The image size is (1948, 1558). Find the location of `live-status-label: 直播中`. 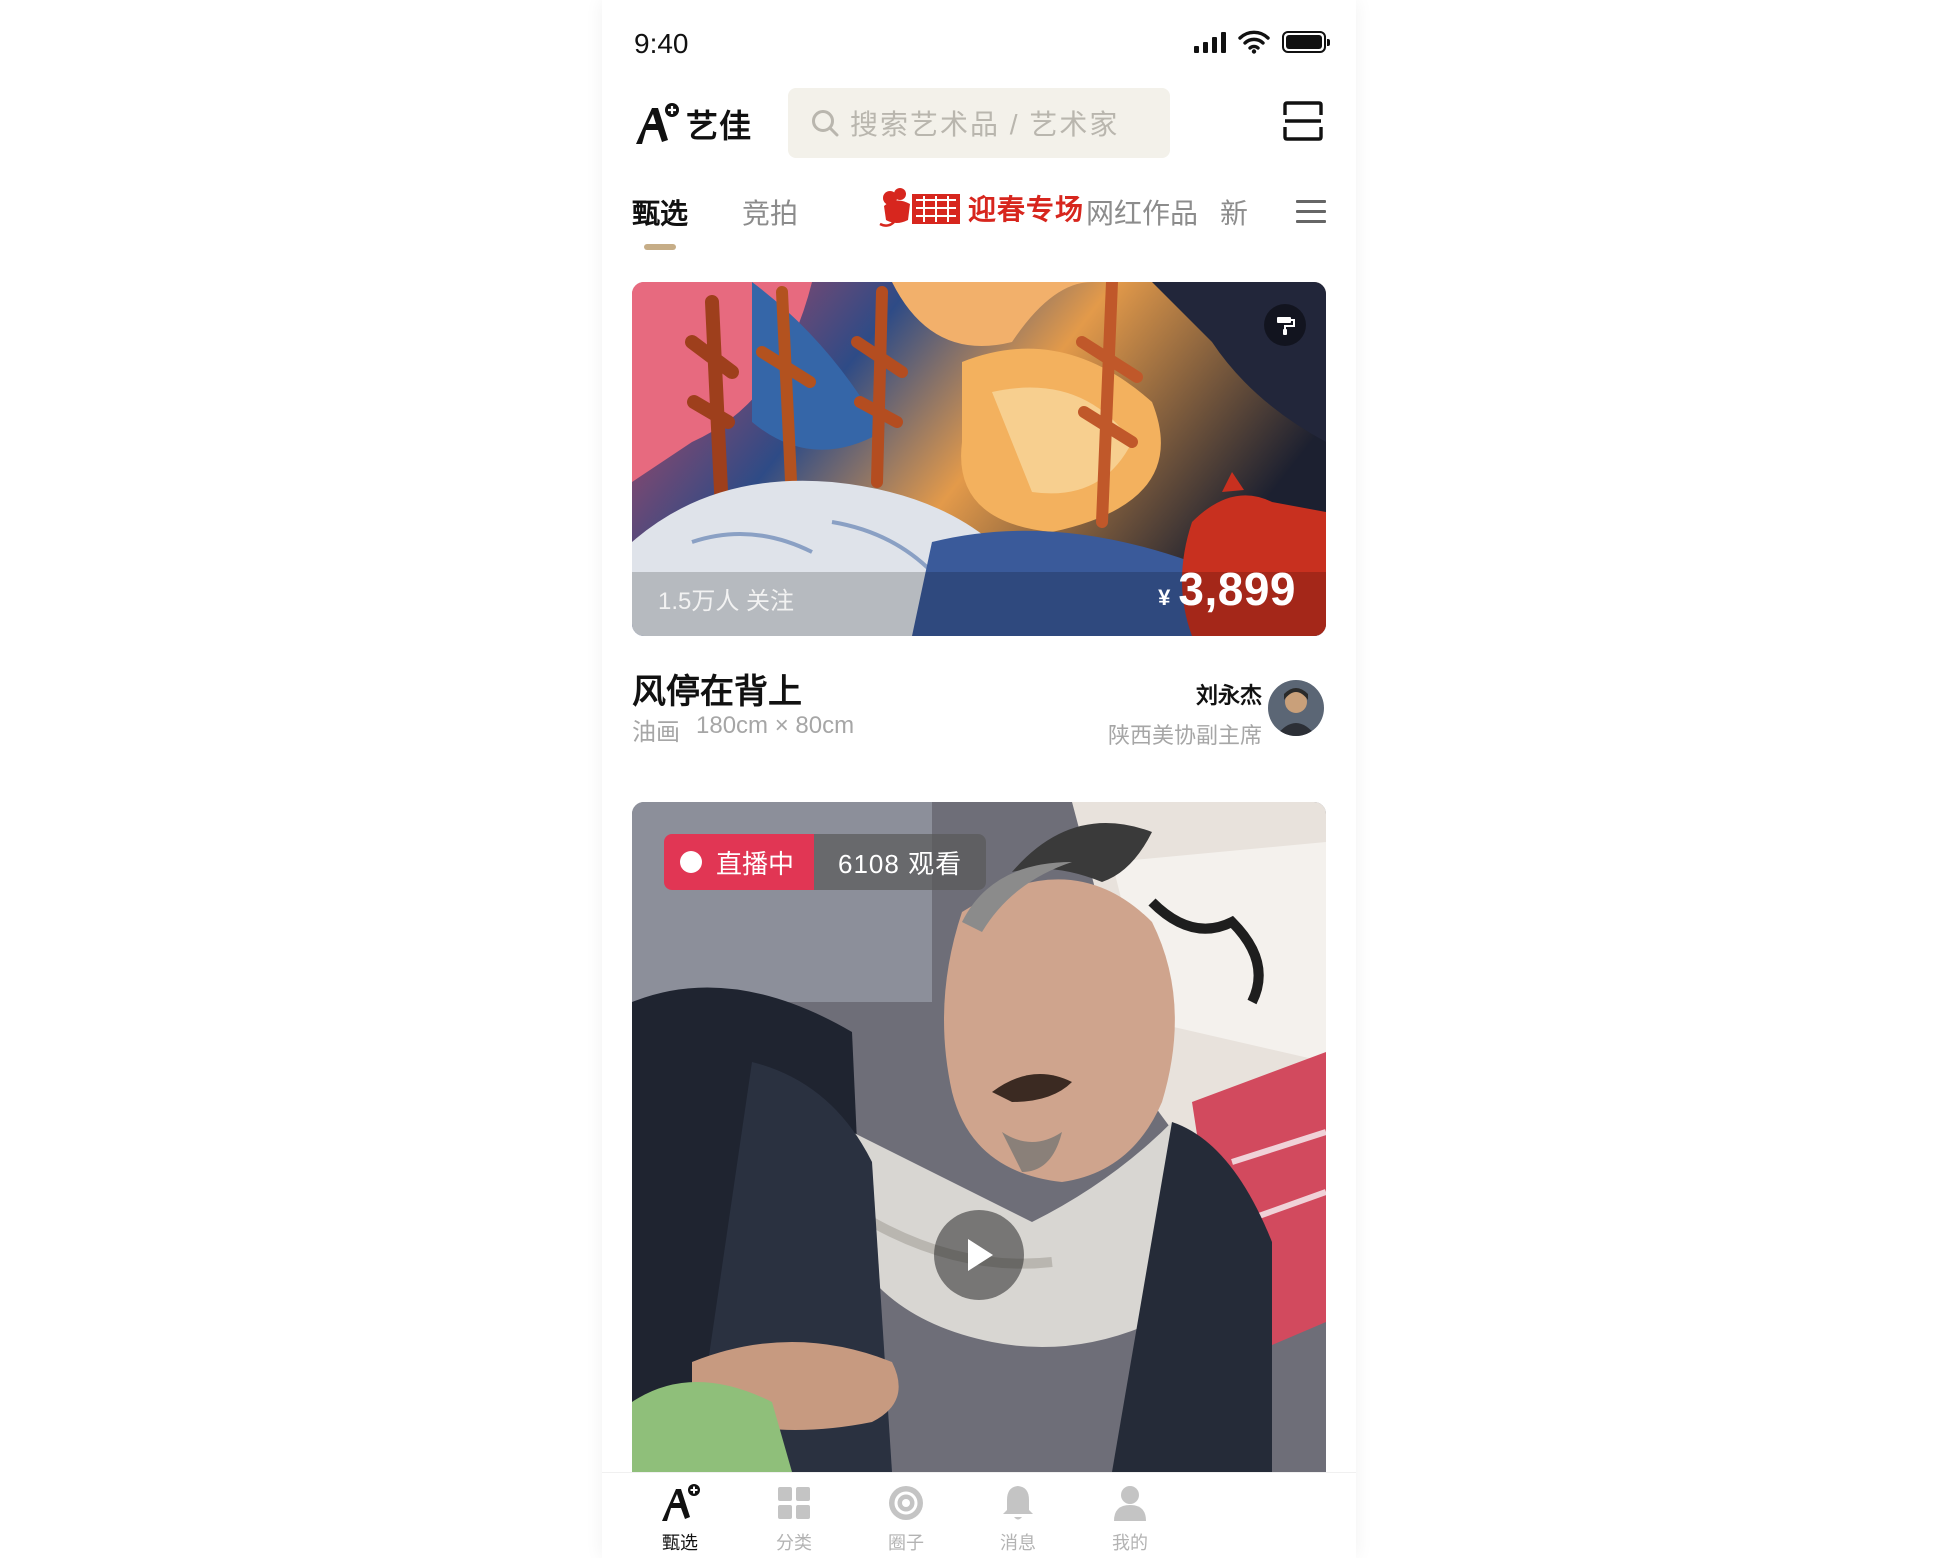

live-status-label: 直播中 is located at coordinates (755, 863).